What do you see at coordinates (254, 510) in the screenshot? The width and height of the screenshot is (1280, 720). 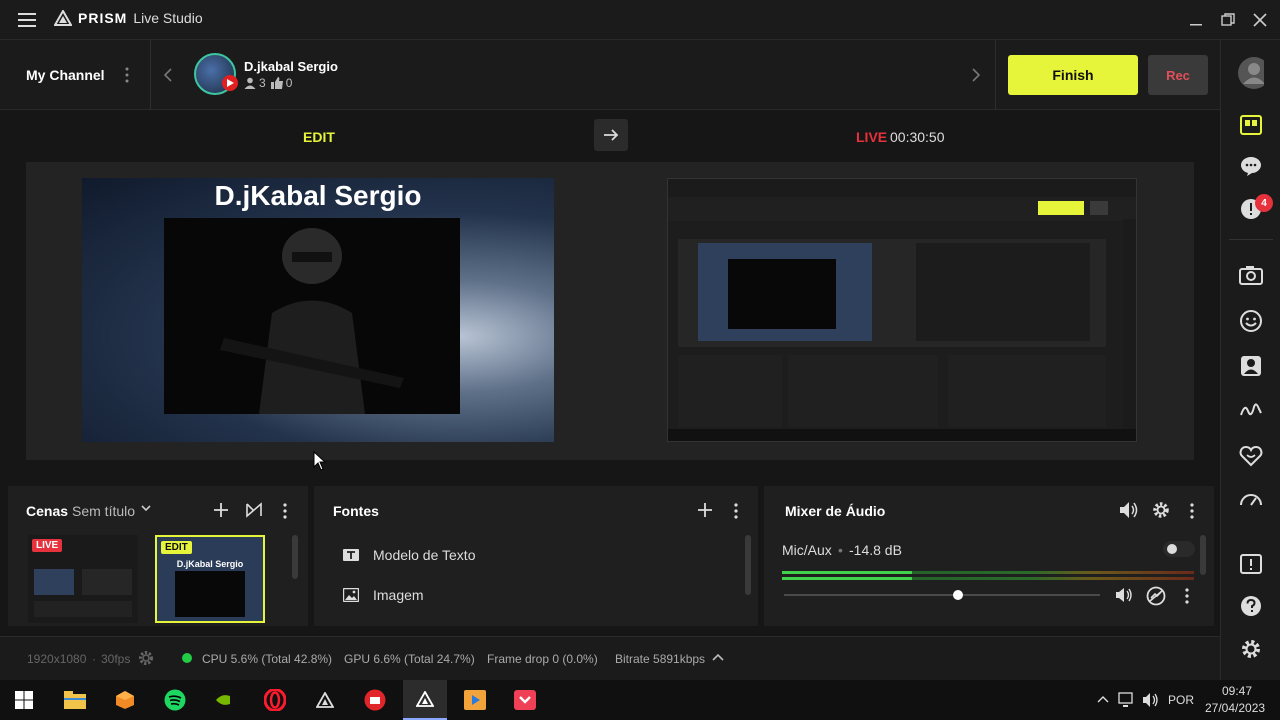 I see `transition-icon` at bounding box center [254, 510].